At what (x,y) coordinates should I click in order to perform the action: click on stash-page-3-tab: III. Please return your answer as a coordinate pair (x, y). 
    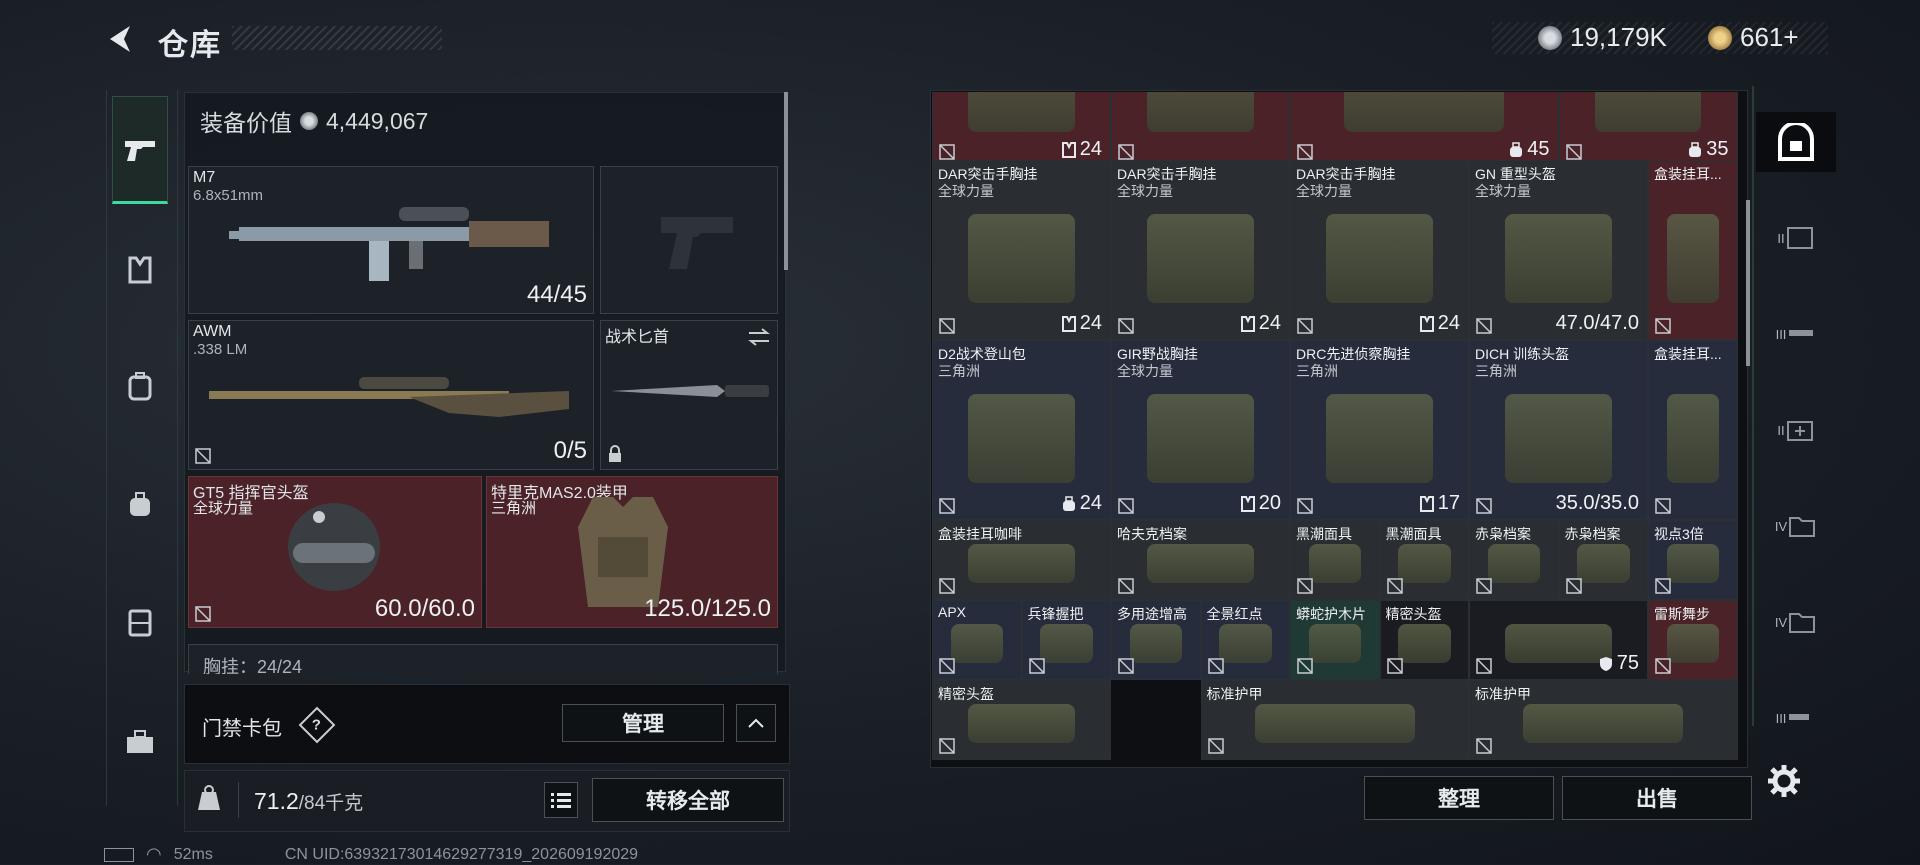
    Looking at the image, I should click on (1796, 334).